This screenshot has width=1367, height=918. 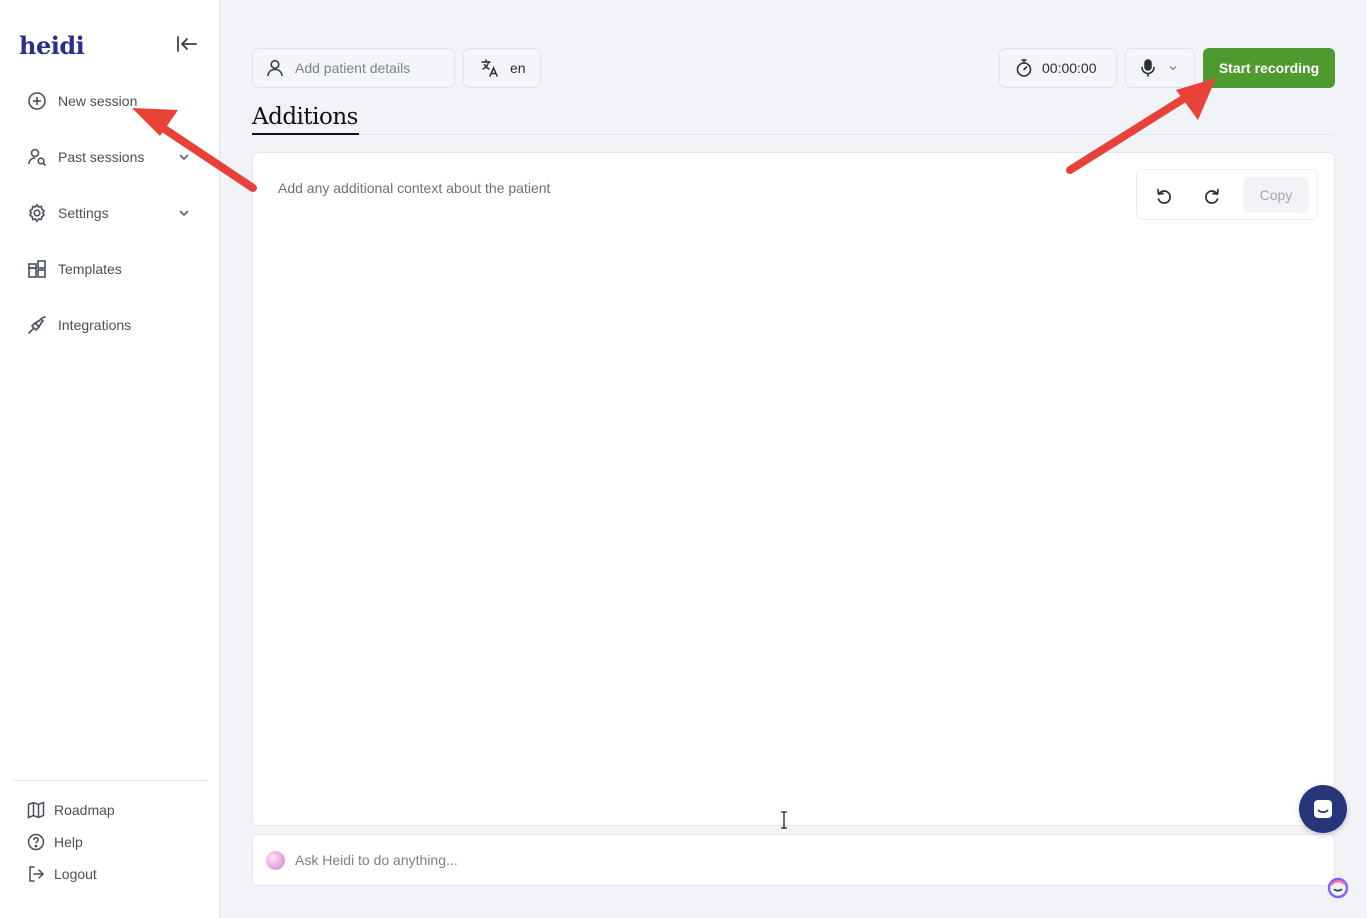 I want to click on sidebar-item-past-sessions: Past sessions, so click(x=111, y=157).